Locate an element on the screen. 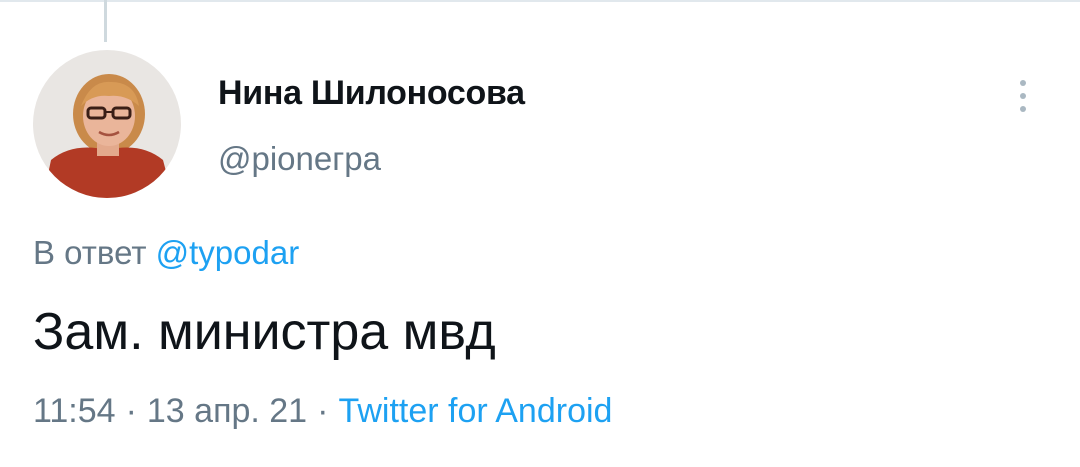  tweet-time: 11:54 is located at coordinates (74, 411).